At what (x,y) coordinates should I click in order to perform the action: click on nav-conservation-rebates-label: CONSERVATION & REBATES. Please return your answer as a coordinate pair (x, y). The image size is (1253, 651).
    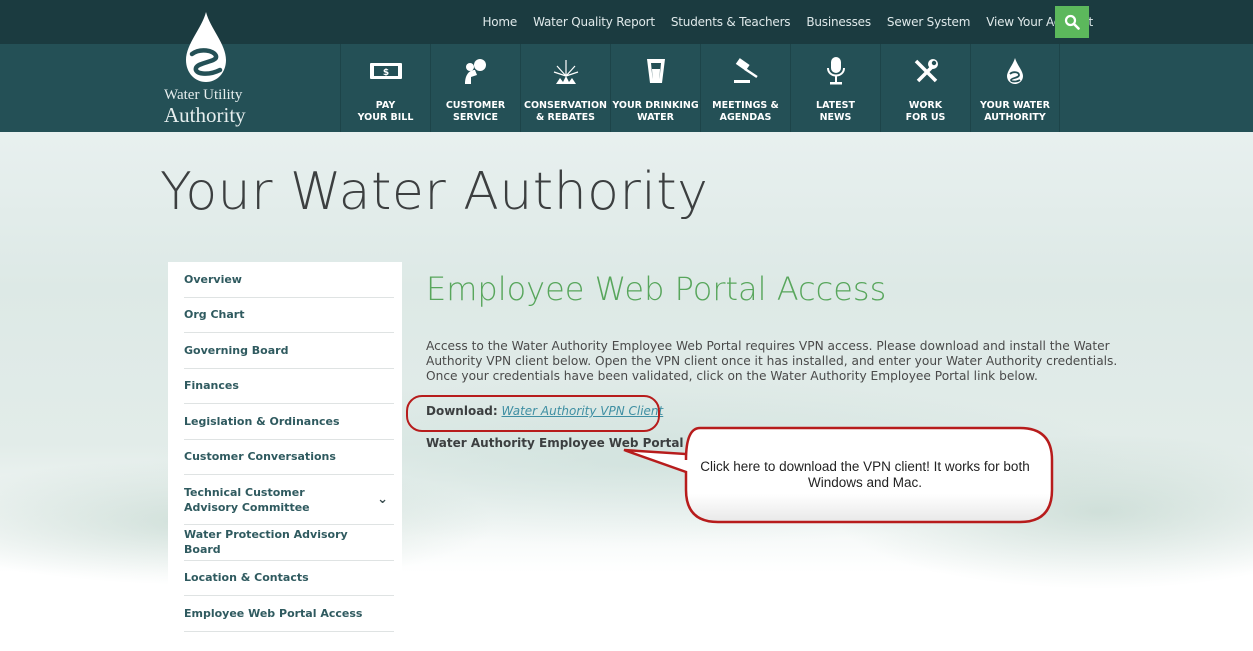
    Looking at the image, I should click on (565, 111).